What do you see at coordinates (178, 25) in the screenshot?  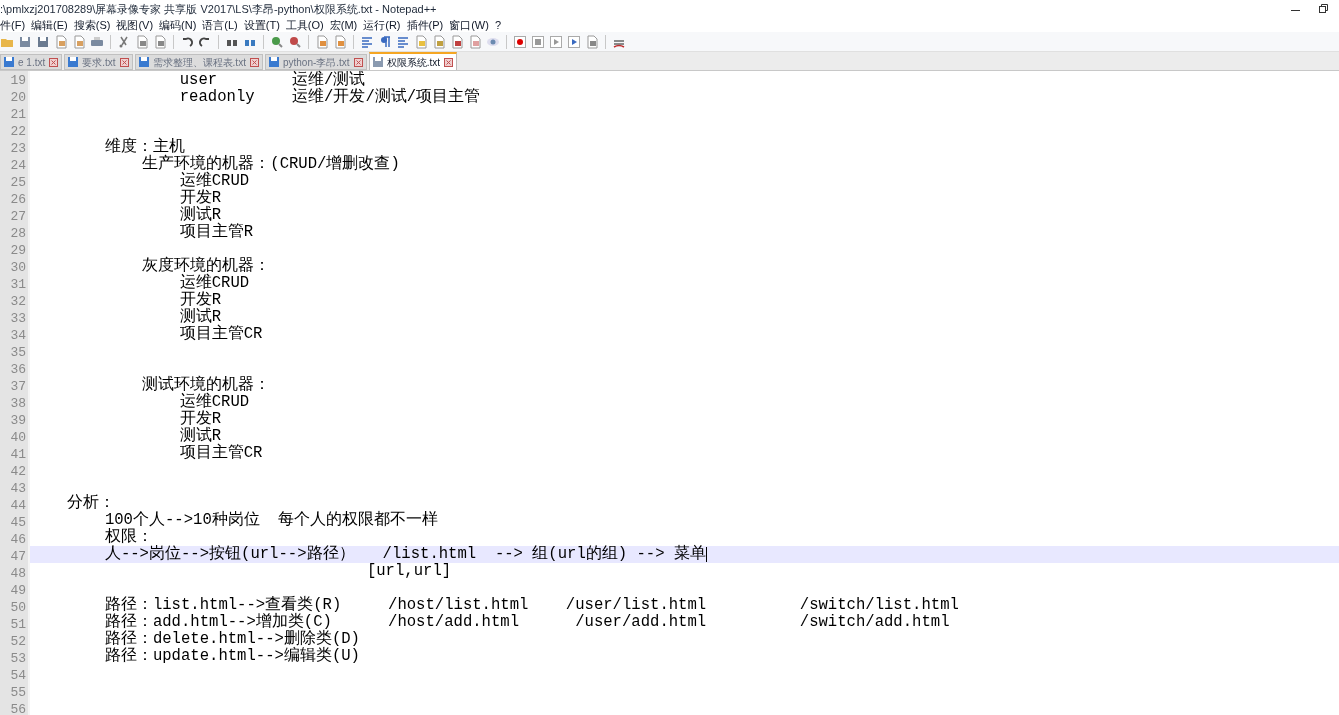 I see `menu-item: 编码(N)` at bounding box center [178, 25].